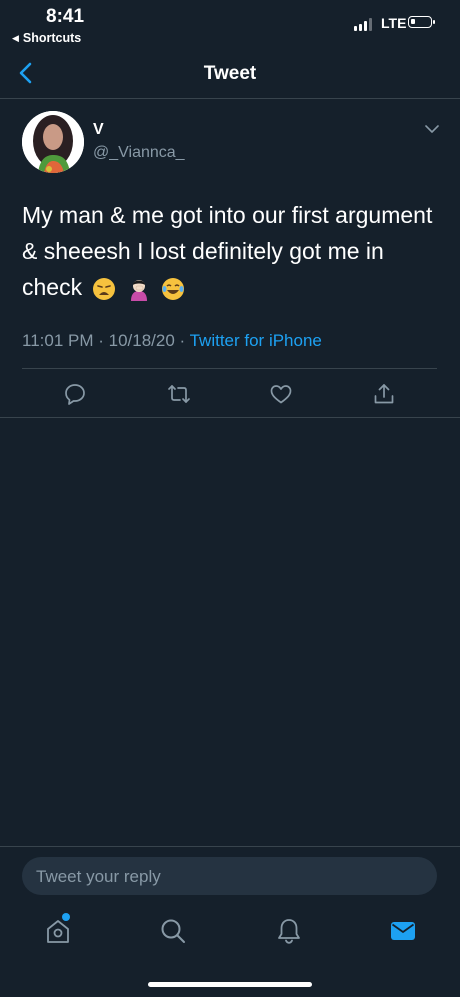 This screenshot has width=460, height=997. I want to click on chevron-down-icon, so click(432, 129).